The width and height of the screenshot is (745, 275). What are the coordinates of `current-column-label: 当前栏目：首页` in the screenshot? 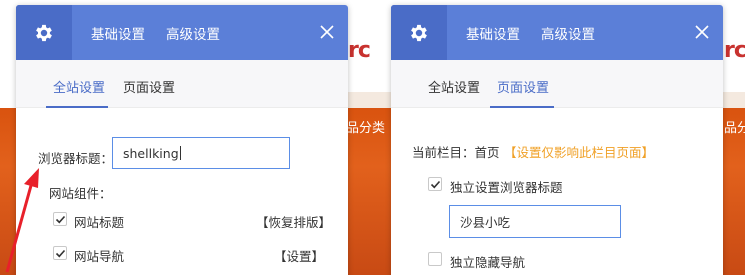 It's located at (456, 152).